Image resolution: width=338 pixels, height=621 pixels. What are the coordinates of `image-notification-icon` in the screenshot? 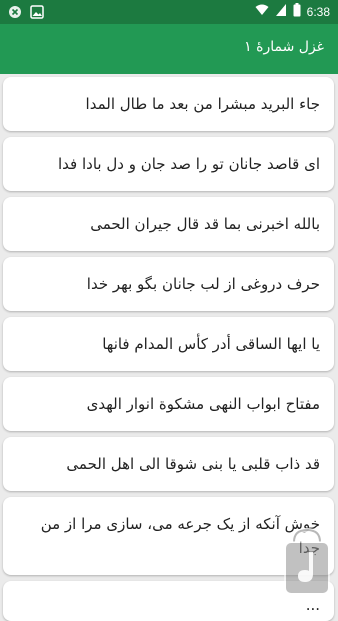 It's located at (37, 13).